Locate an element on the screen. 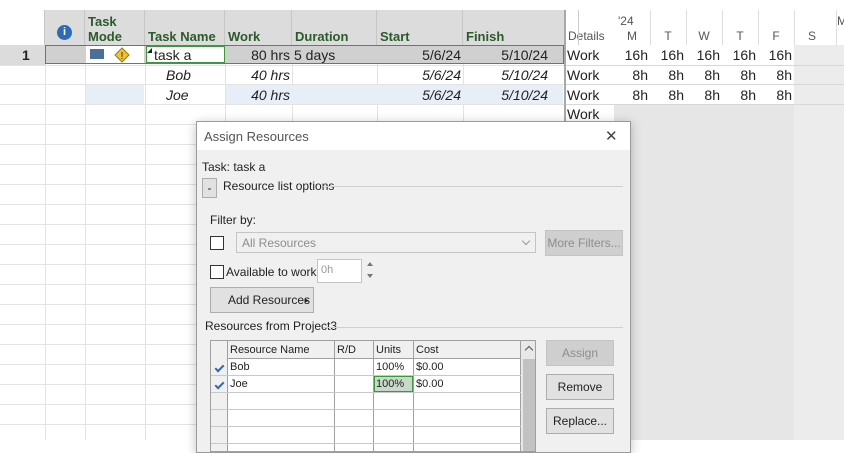 This screenshot has height=453, width=844. filter-by-checkbox is located at coordinates (217, 243).